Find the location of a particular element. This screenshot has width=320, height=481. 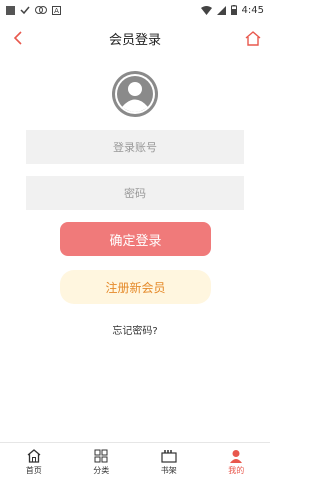

notification-square-icon is located at coordinates (10, 10).